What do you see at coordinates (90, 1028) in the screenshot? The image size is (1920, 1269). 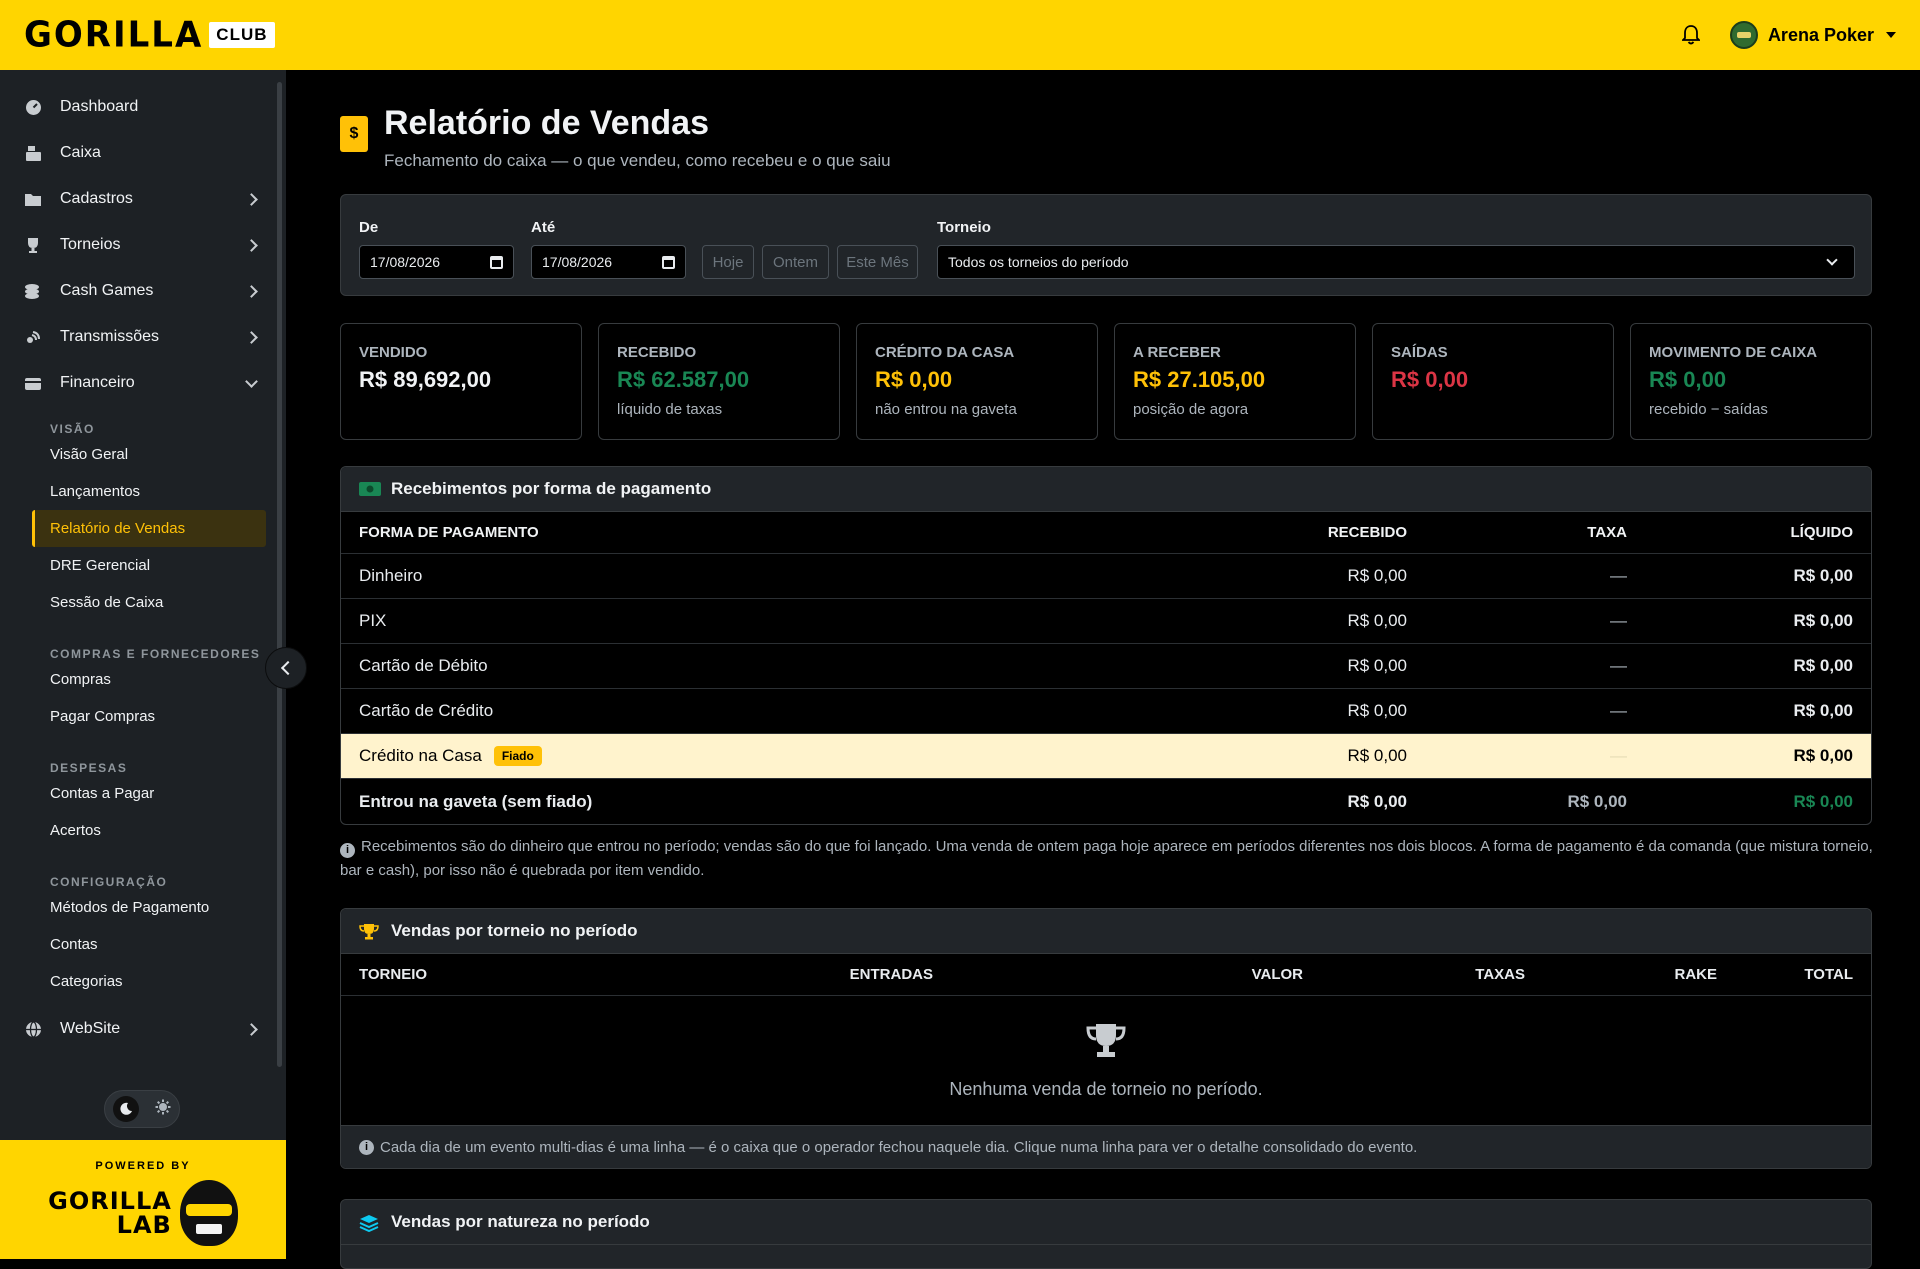 I see `sidebar-item-label: WebSite` at bounding box center [90, 1028].